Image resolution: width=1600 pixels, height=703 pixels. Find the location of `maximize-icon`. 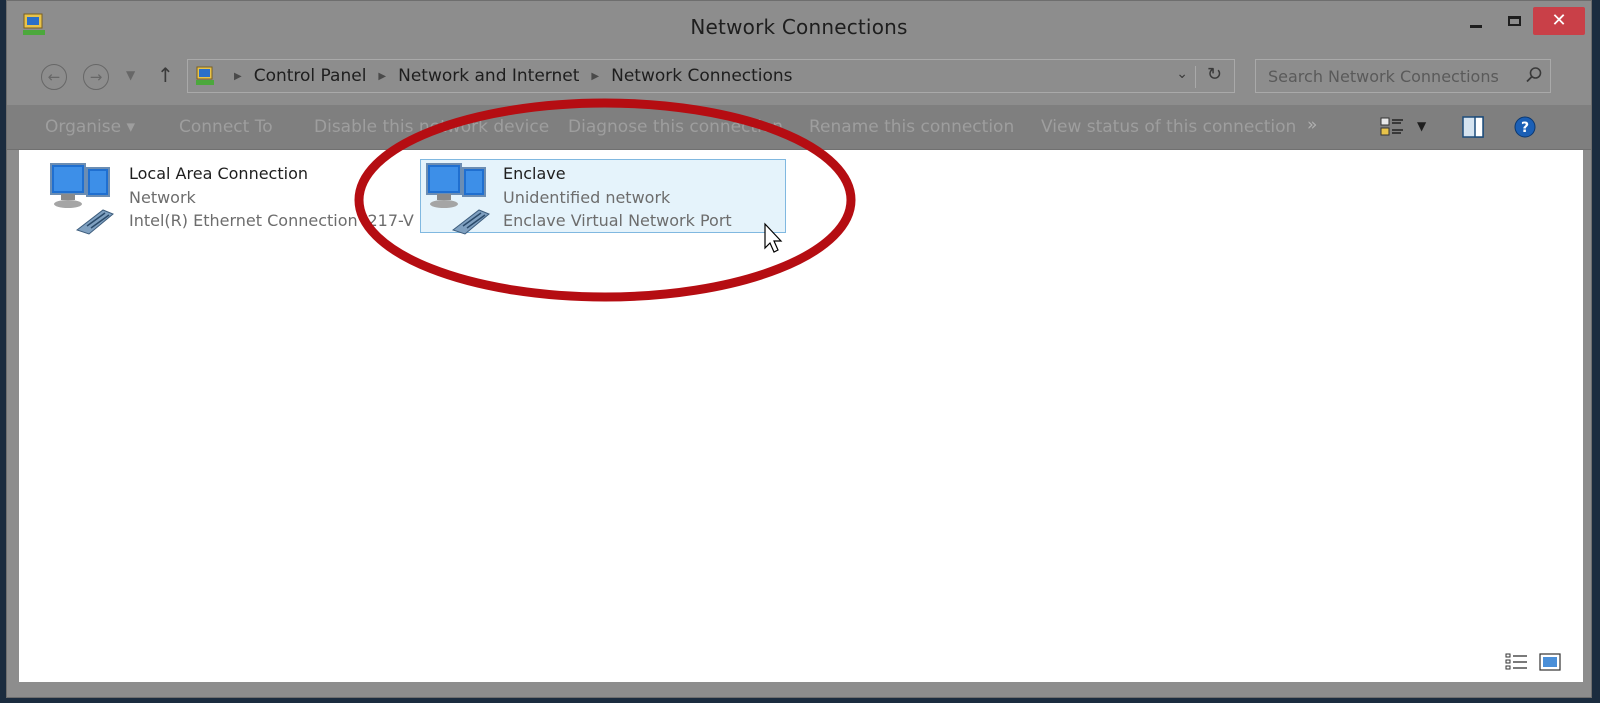

maximize-icon is located at coordinates (1514, 21).